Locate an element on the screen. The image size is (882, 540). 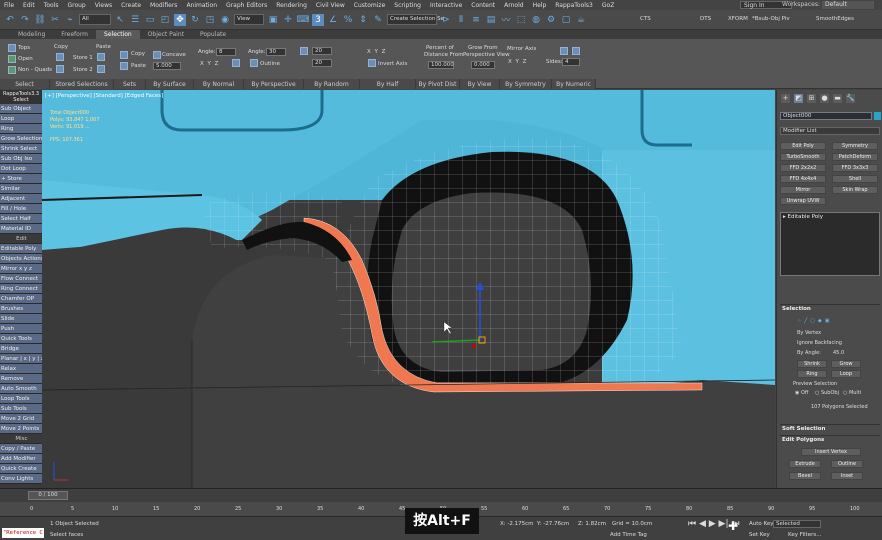
paste-label: Paste is located at coordinates (103, 47).